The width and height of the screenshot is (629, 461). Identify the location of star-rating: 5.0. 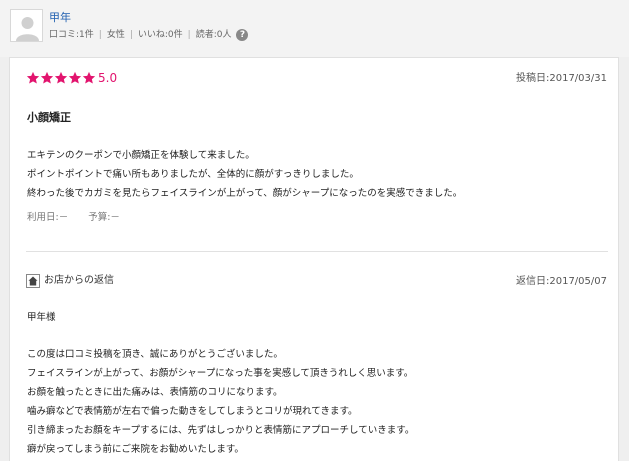
(71, 78).